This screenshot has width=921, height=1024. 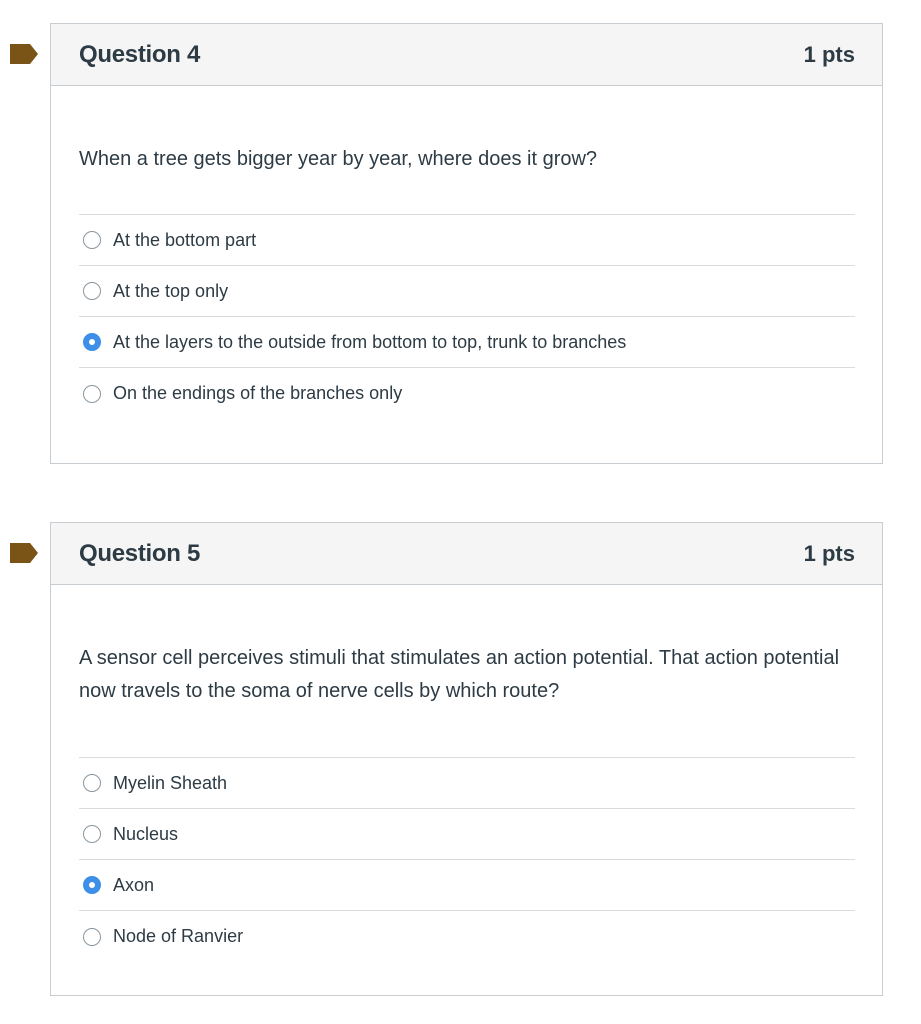 I want to click on answer-option: At the bottom part, so click(x=467, y=240).